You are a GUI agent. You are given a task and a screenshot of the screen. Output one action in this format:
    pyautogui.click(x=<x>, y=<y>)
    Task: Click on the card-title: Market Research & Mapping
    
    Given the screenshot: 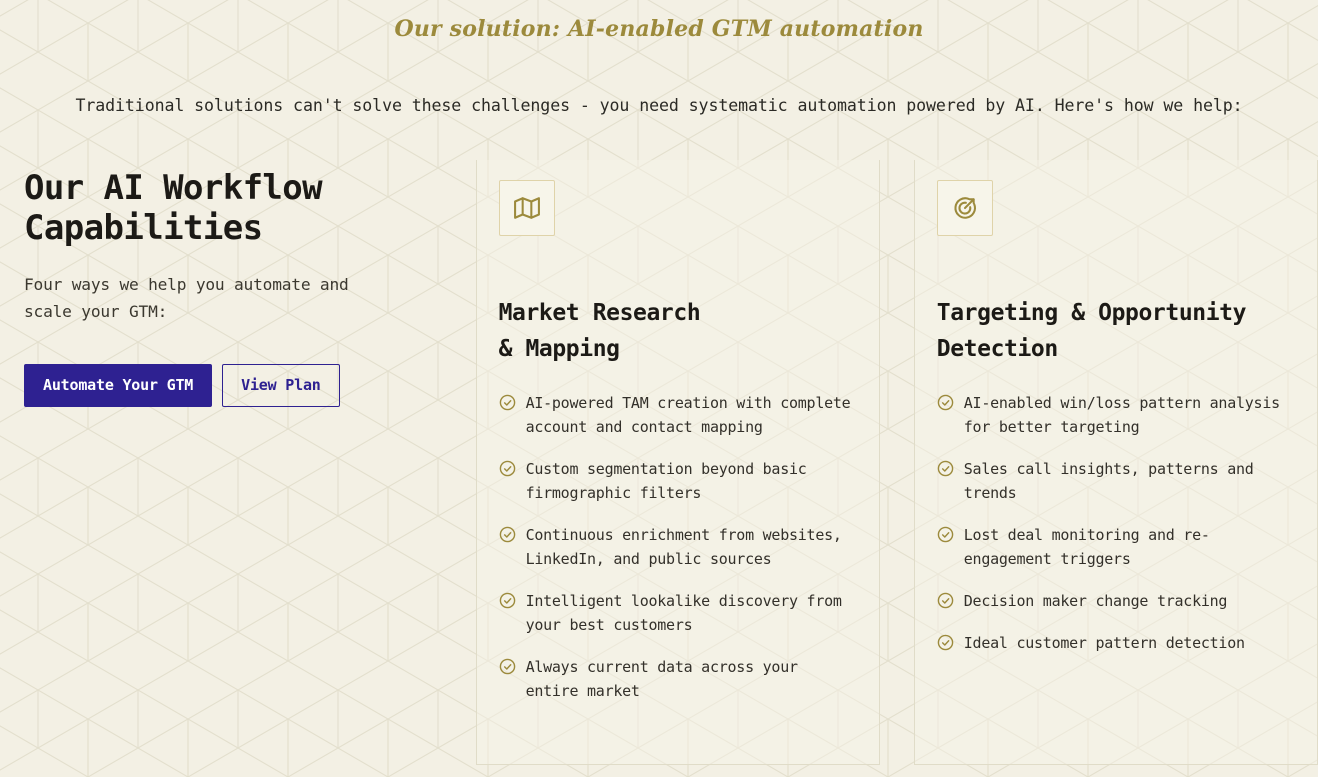 What is the action you would take?
    pyautogui.click(x=599, y=331)
    